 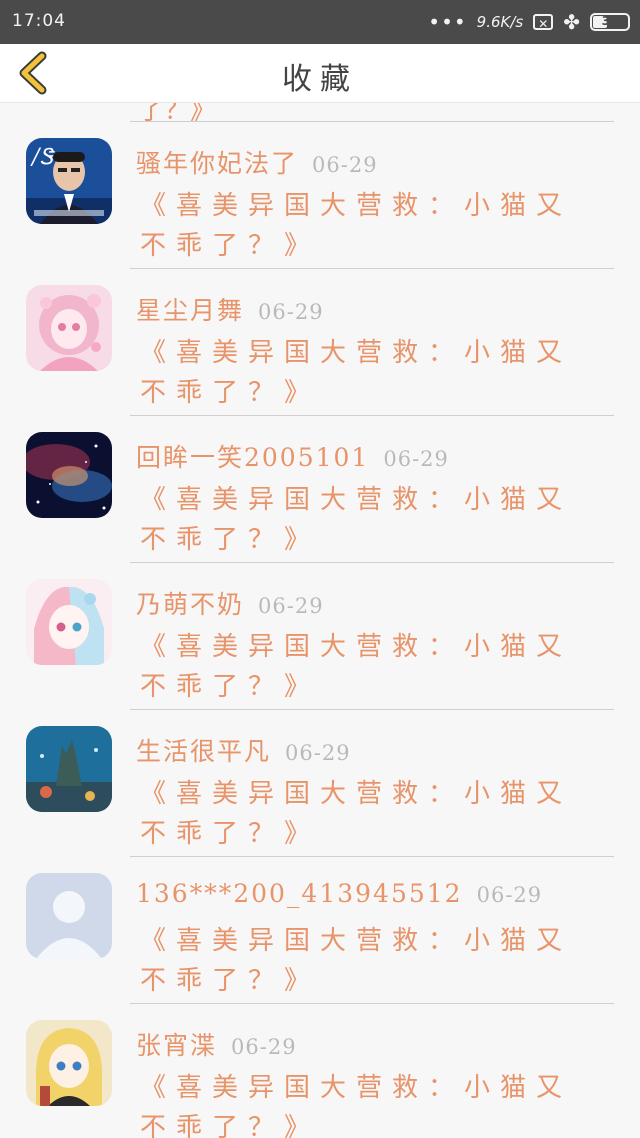 I want to click on user-name: 骚年你妃法了, so click(x=217, y=163).